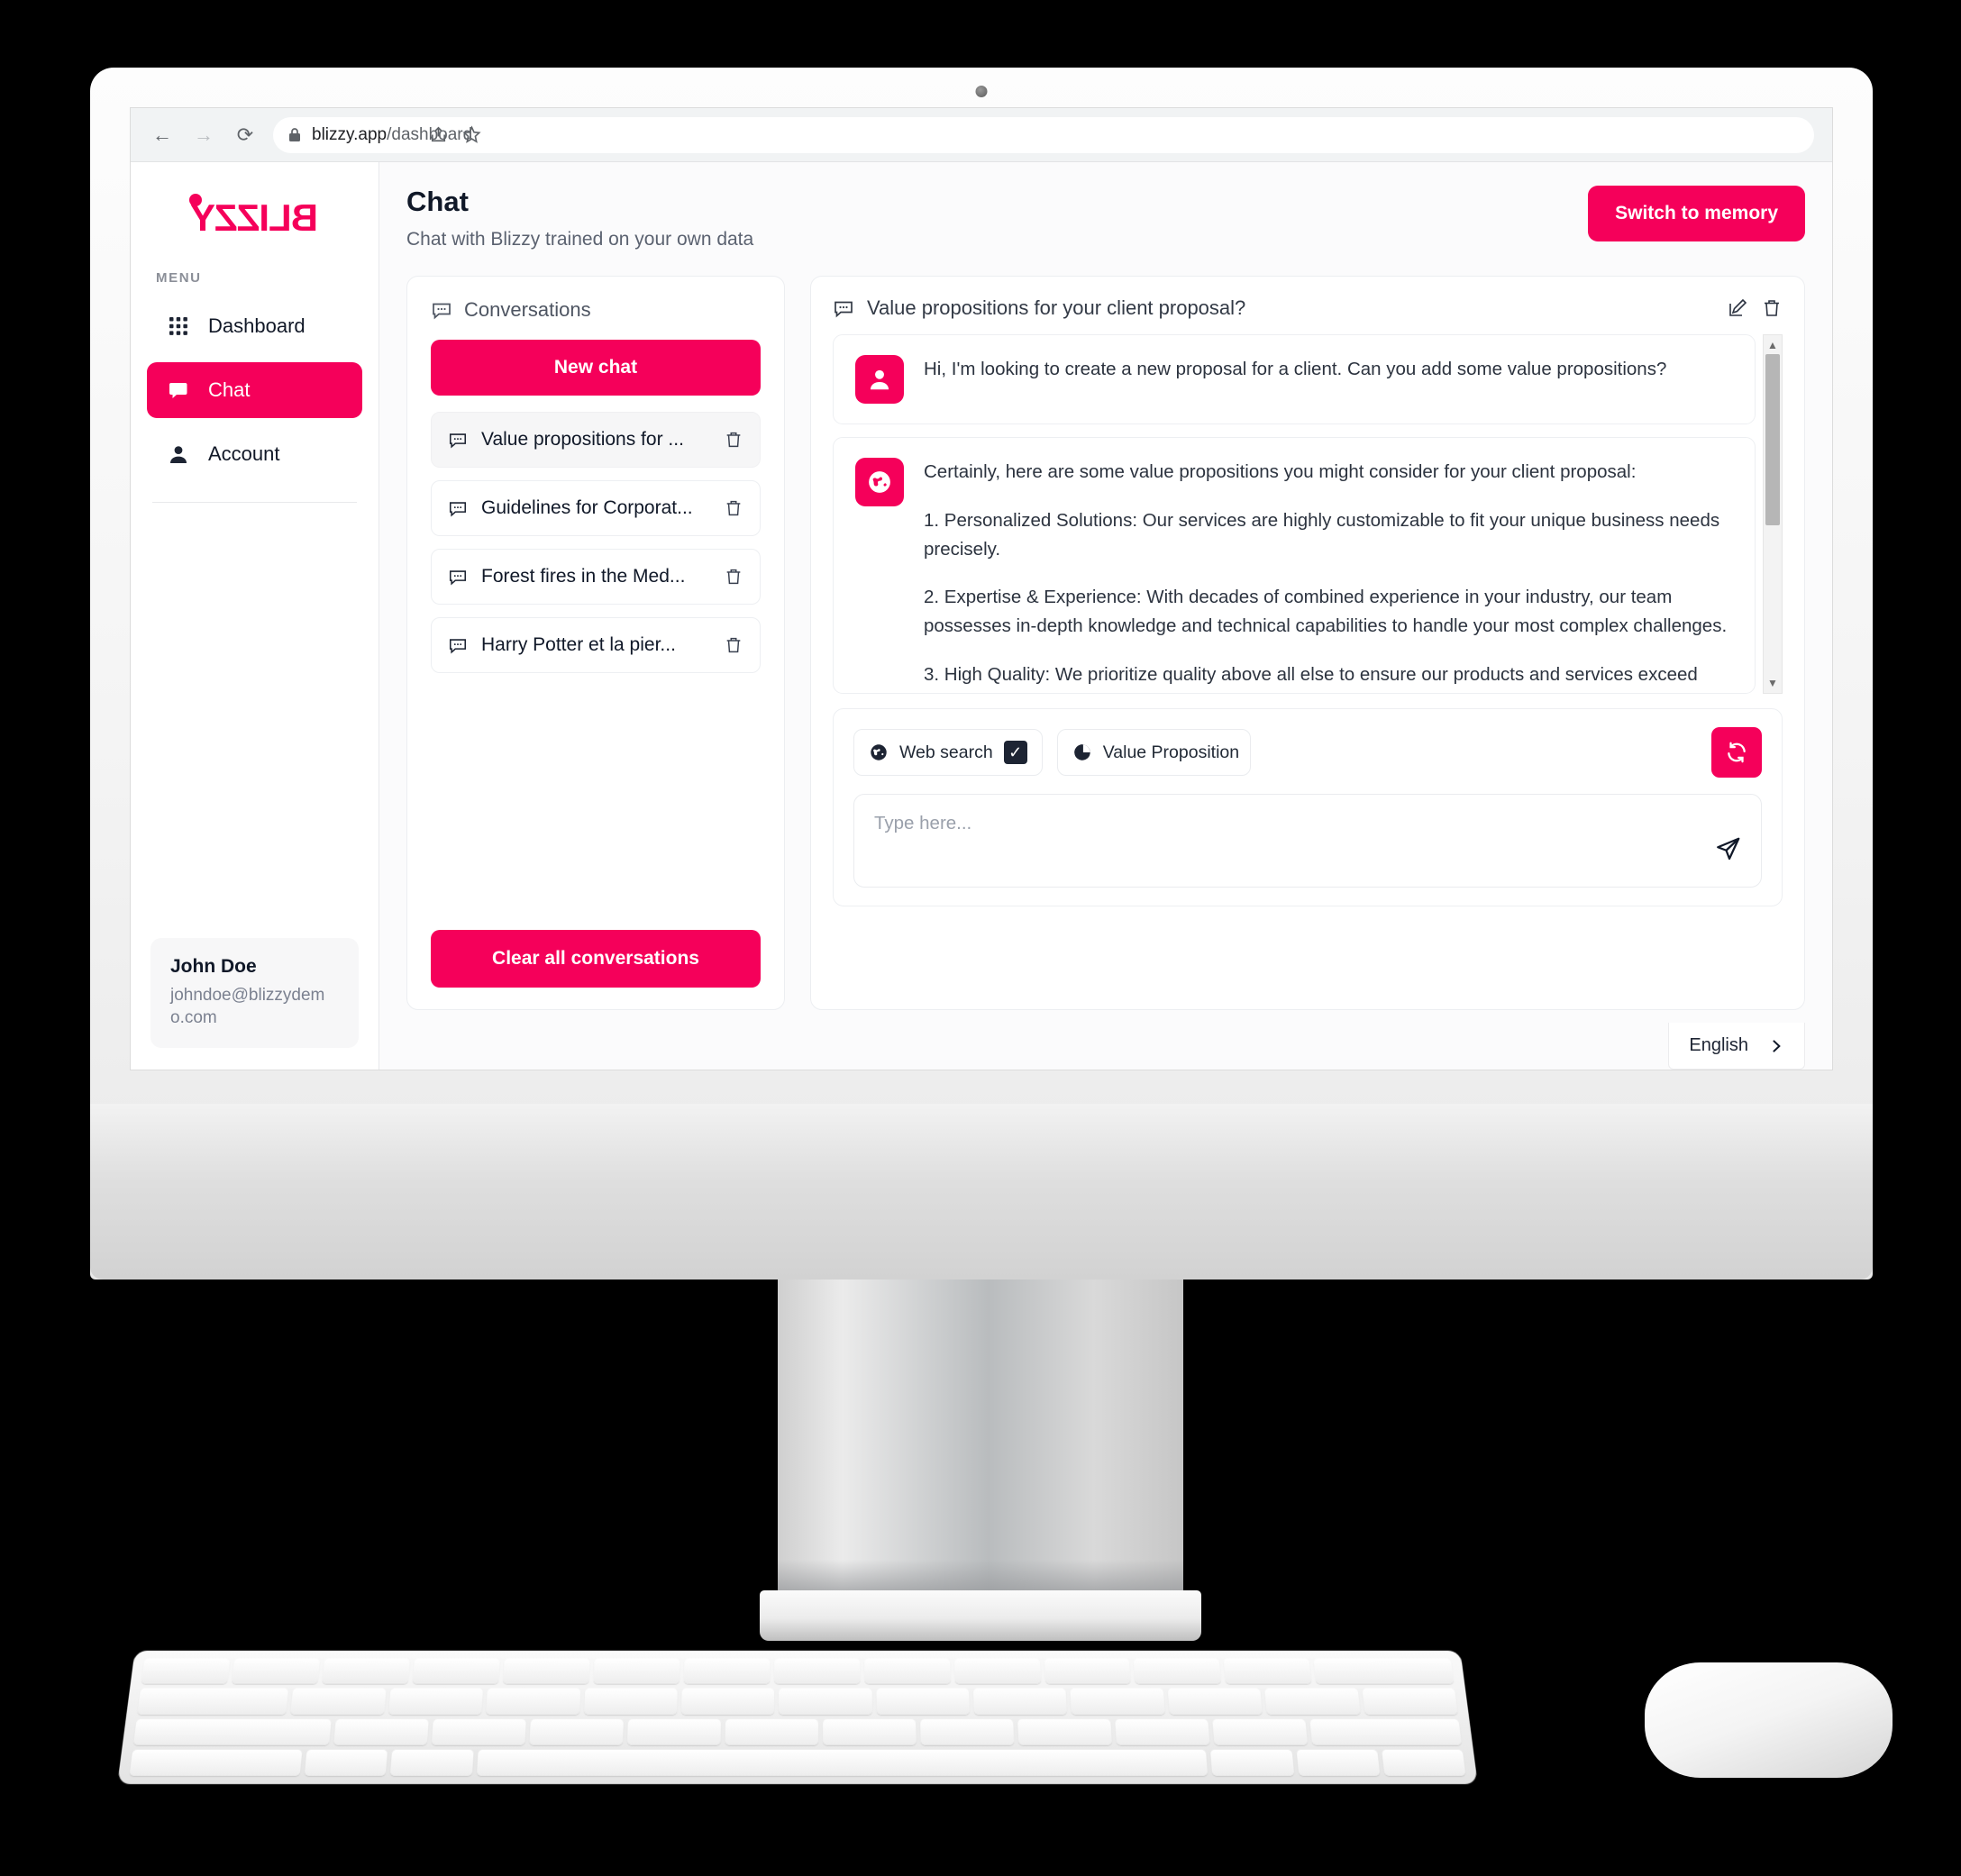 The height and width of the screenshot is (1876, 1961). What do you see at coordinates (246, 135) in the screenshot?
I see `reload-icon: ⟳` at bounding box center [246, 135].